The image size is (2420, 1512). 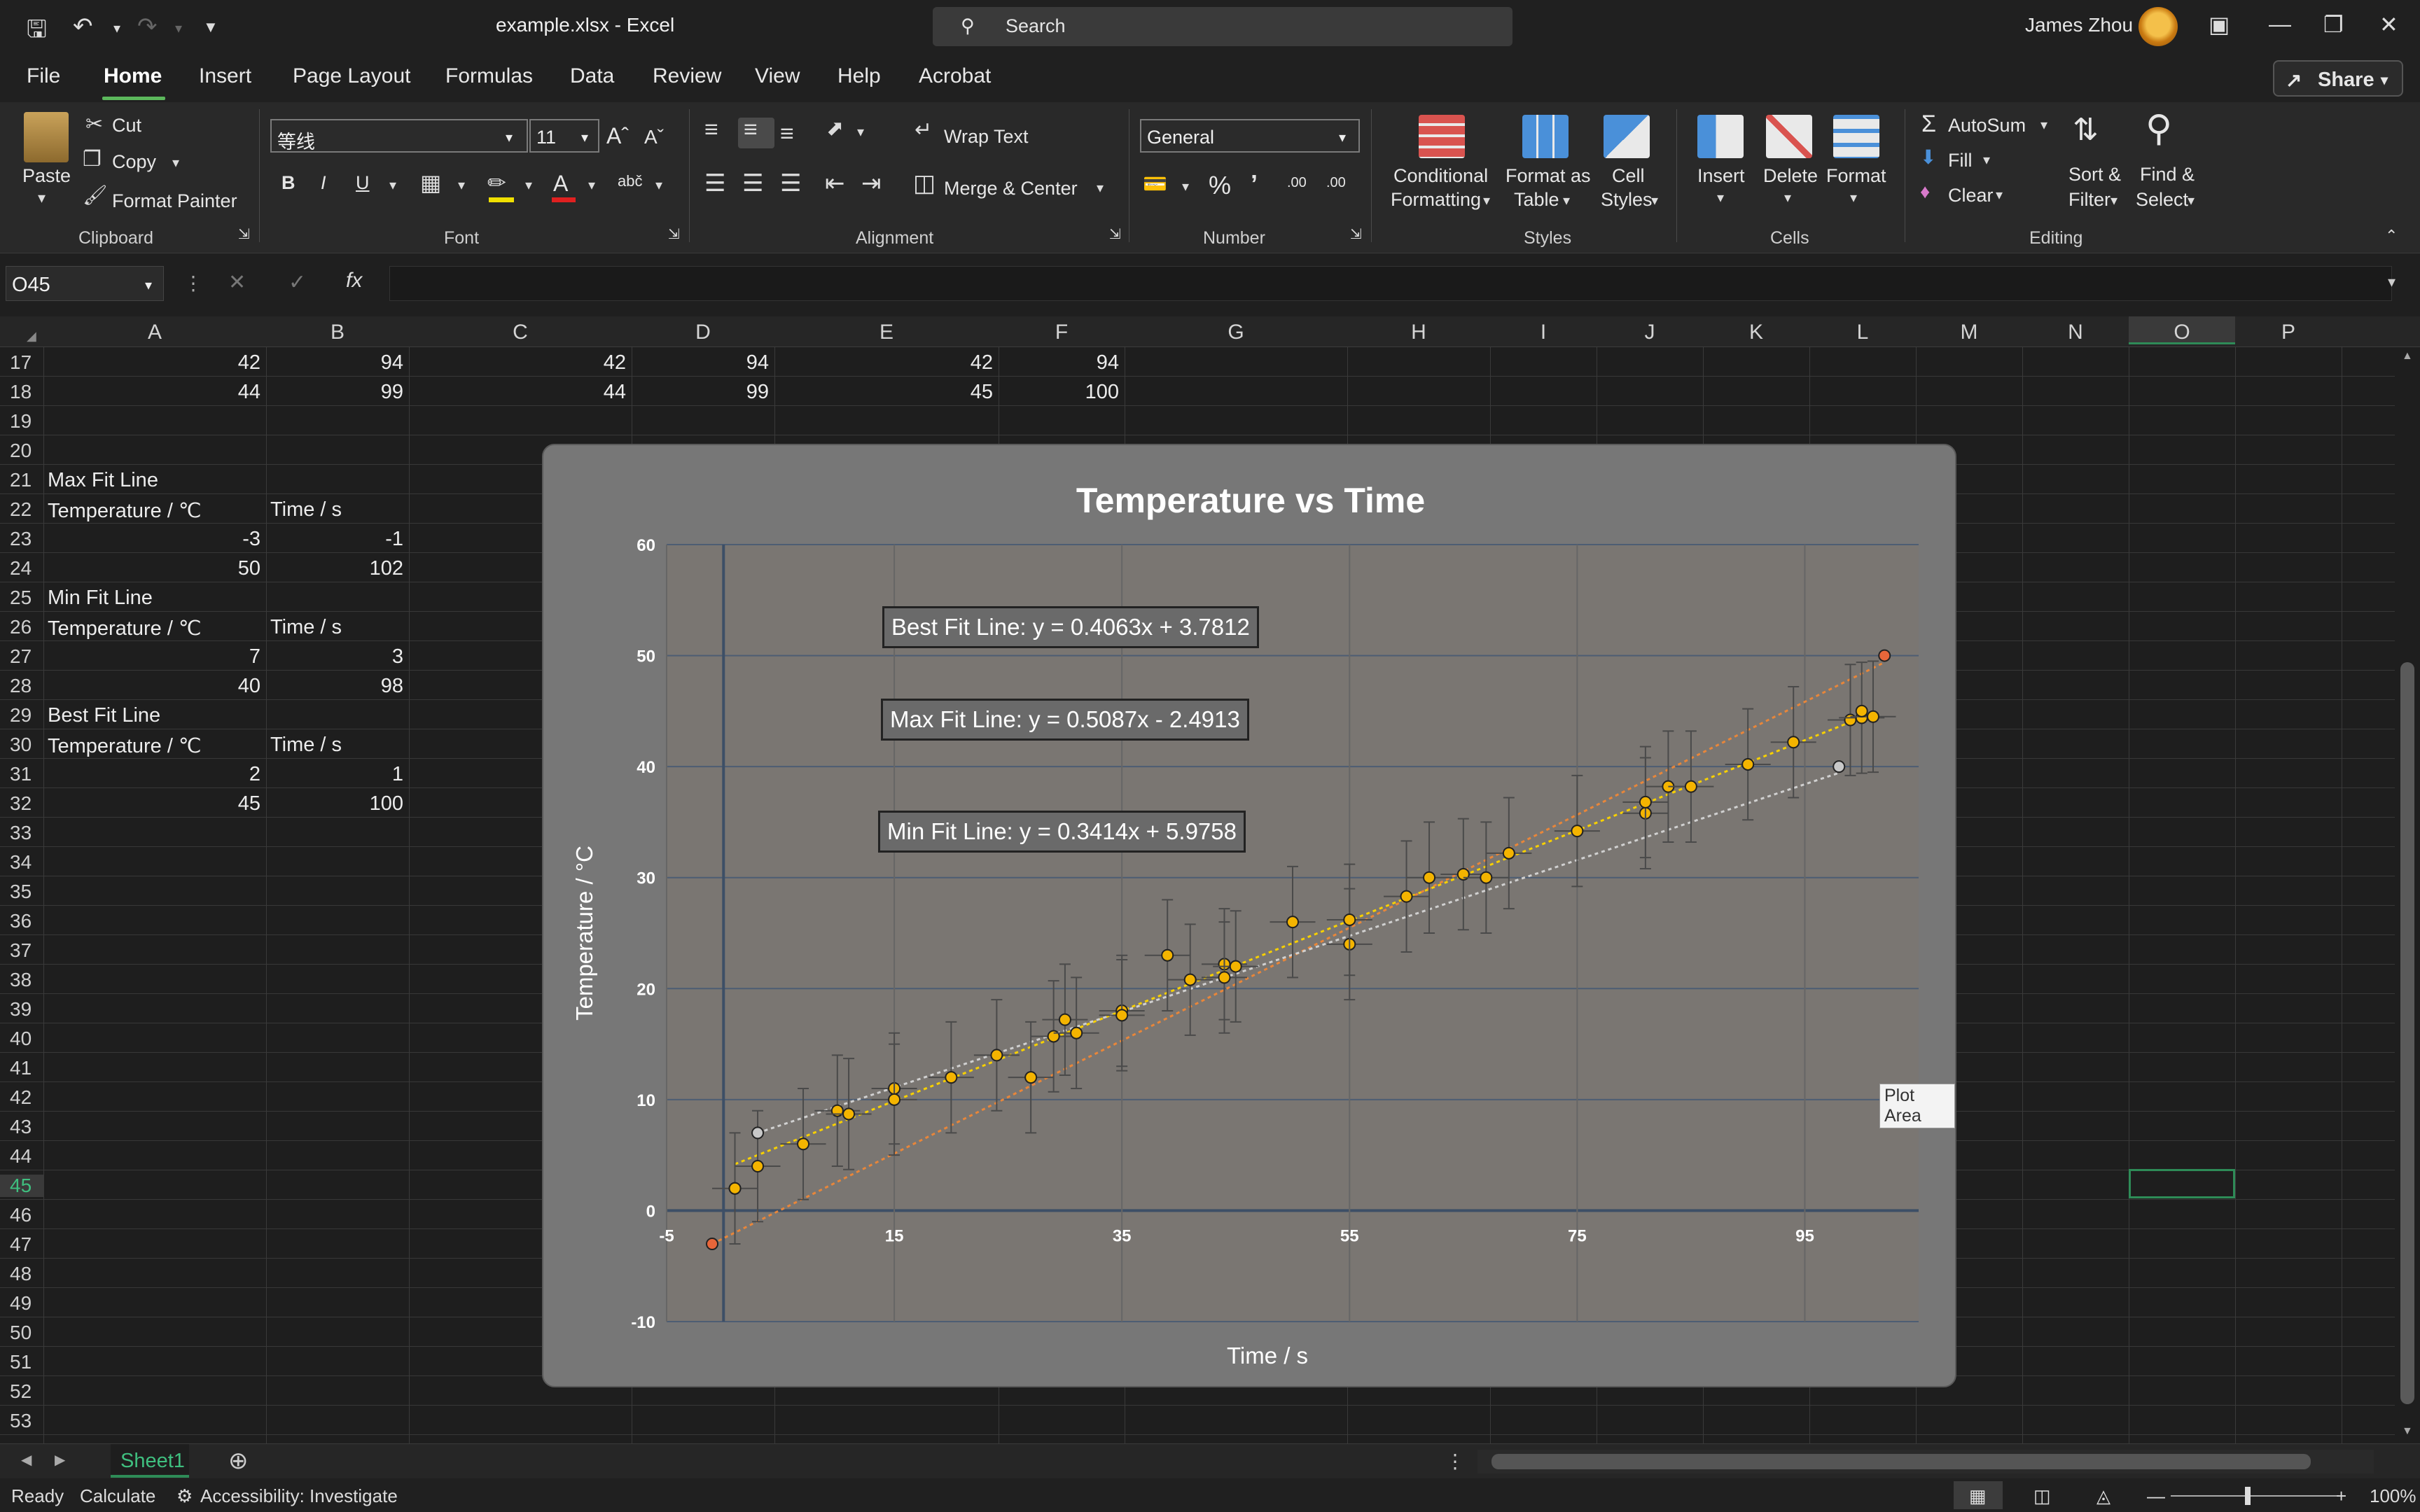 What do you see at coordinates (200, 539) in the screenshot?
I see `cell-a23: -3` at bounding box center [200, 539].